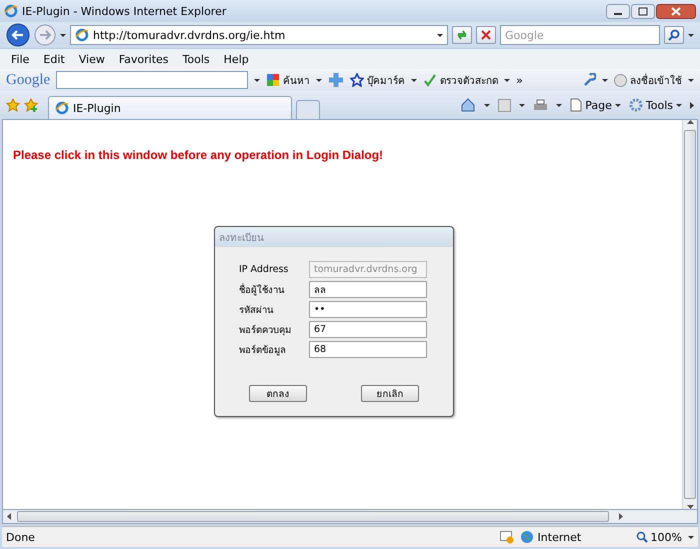 The image size is (700, 549). What do you see at coordinates (170, 107) in the screenshot?
I see `browser-tab: IE-Plugin` at bounding box center [170, 107].